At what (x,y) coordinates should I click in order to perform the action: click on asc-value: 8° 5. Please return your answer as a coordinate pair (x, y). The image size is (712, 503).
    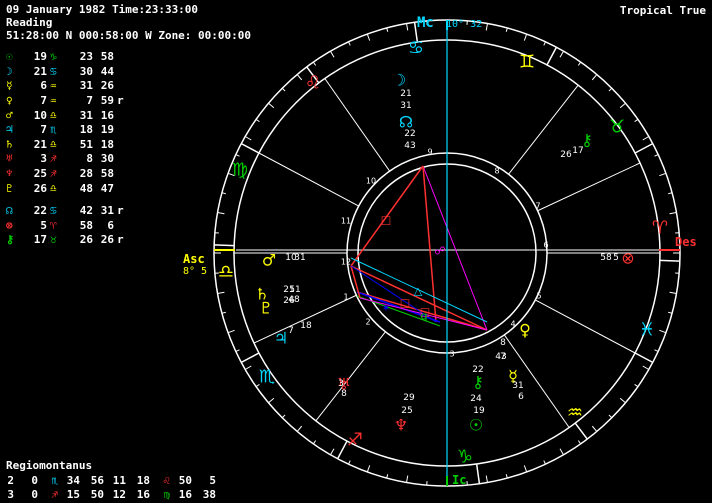
    Looking at the image, I should click on (195, 271).